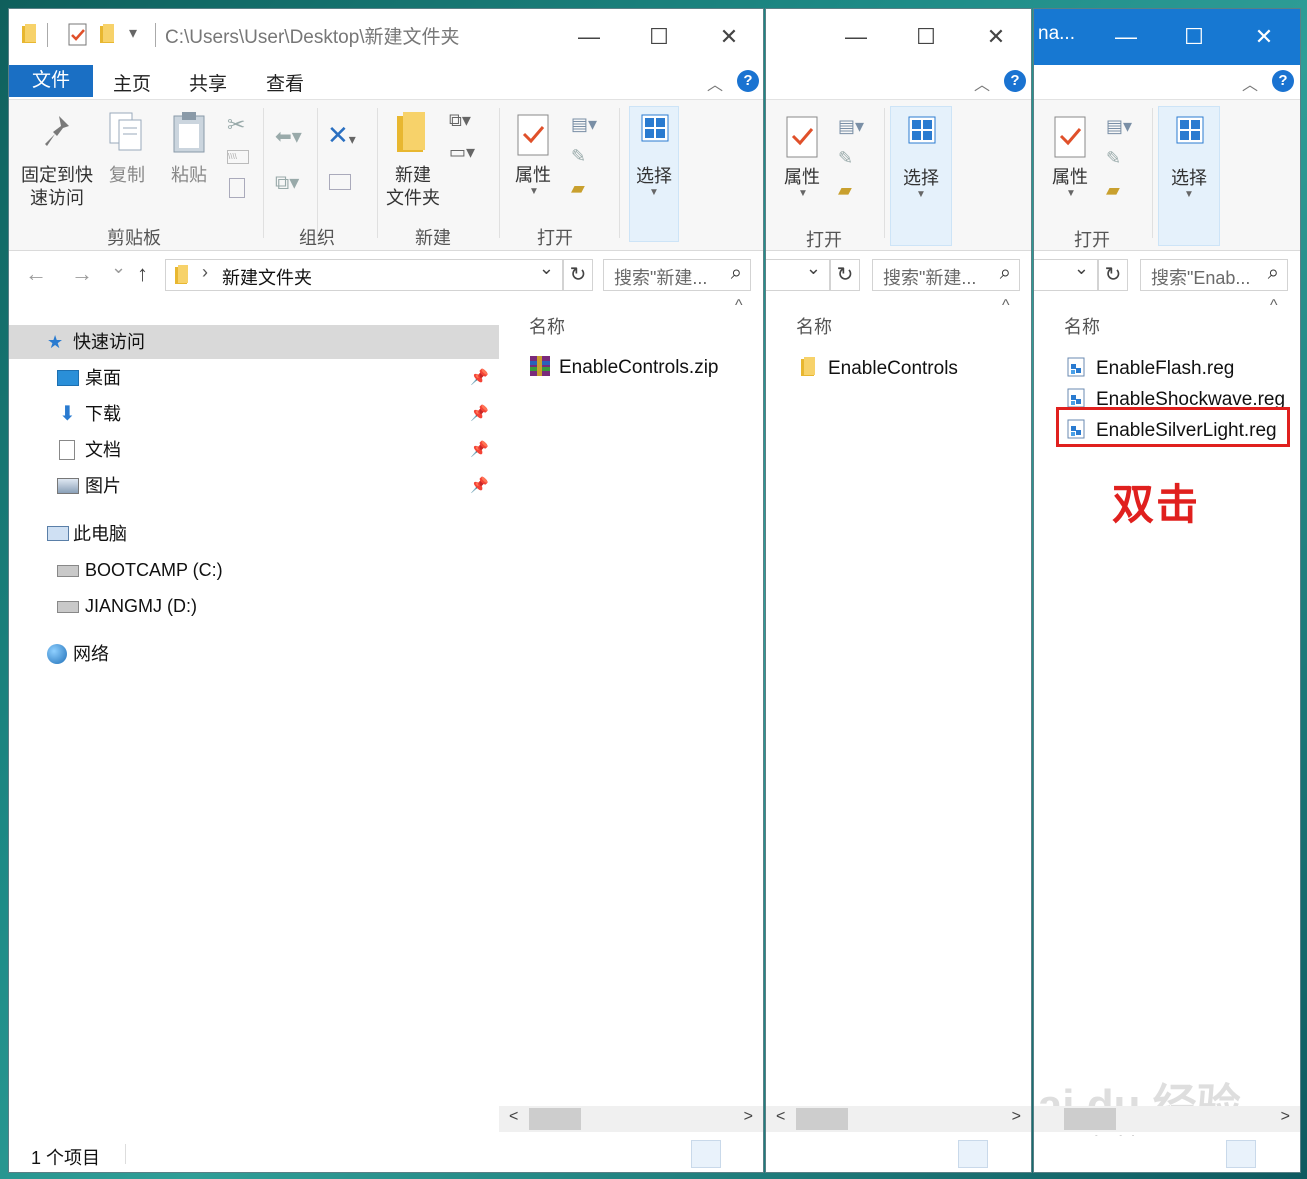 The height and width of the screenshot is (1179, 1307). Describe the element at coordinates (1167, 1119) in the screenshot. I see `horizontal-scrollbar: >` at that location.